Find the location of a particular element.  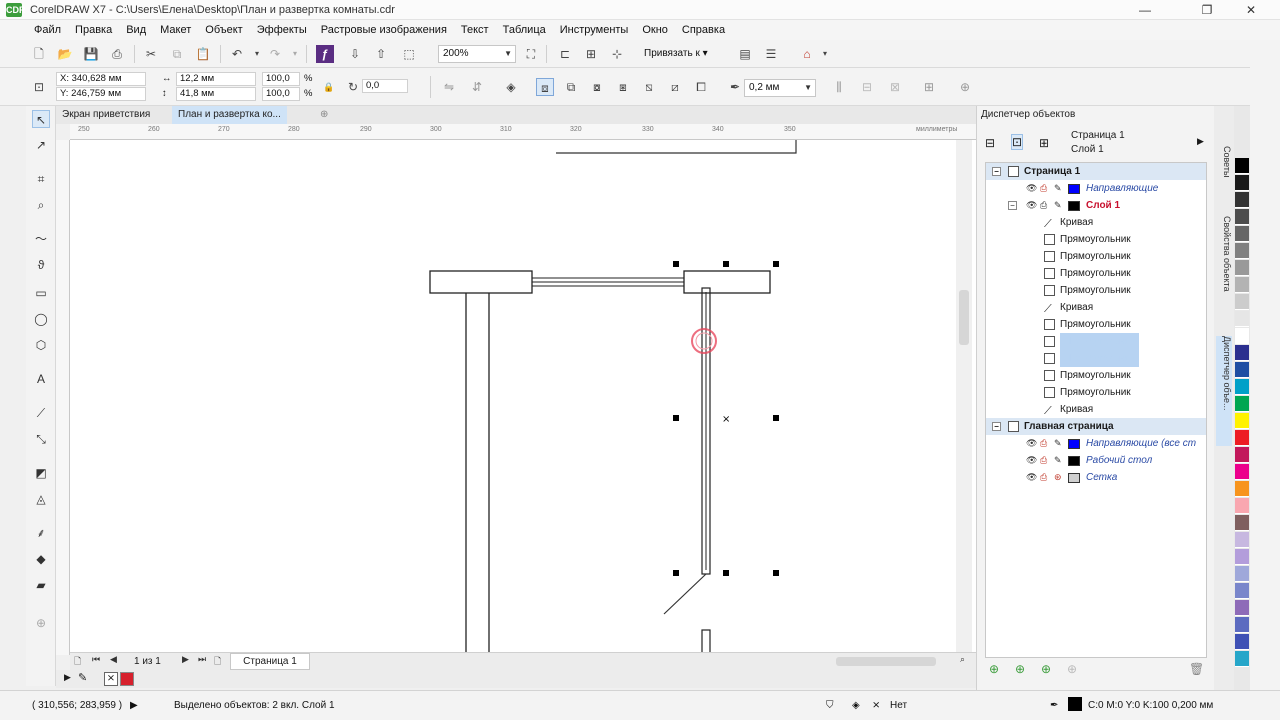

new-master-layer-icon: ⊕ is located at coordinates (1020, 669).